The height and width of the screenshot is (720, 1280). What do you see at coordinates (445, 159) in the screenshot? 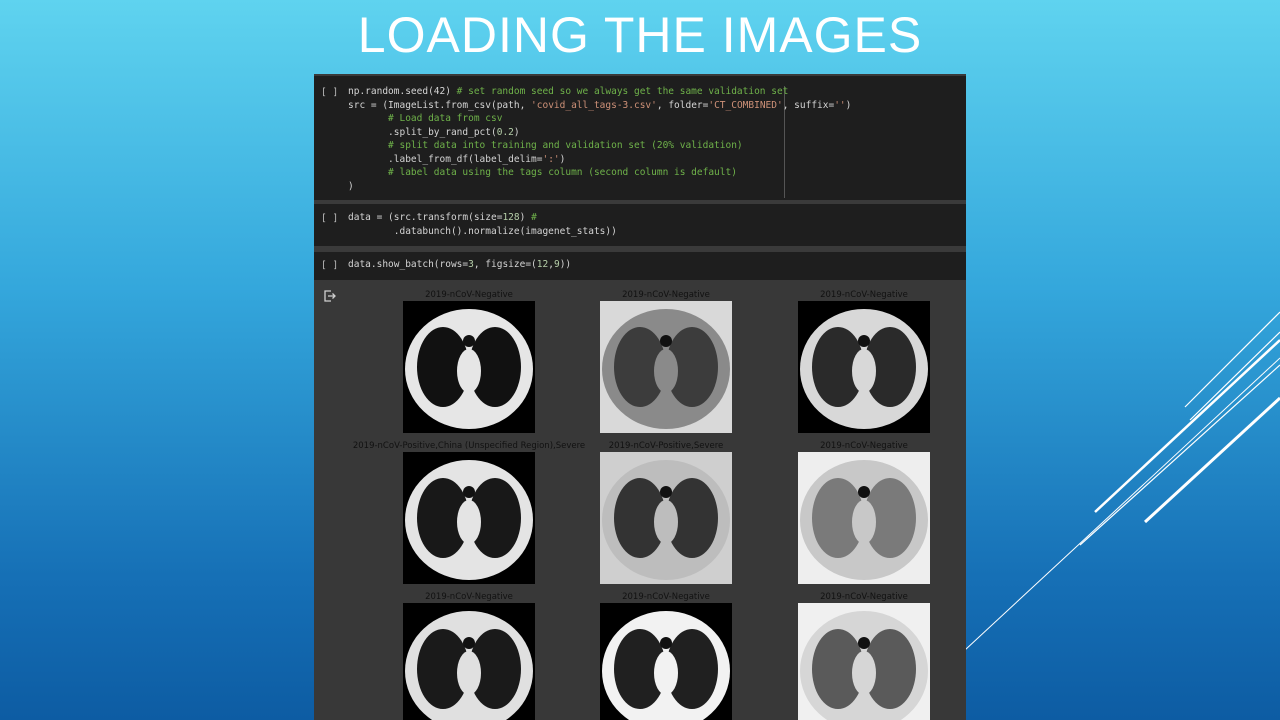
I see `code-token: .label_from_df(label_delim=` at bounding box center [445, 159].